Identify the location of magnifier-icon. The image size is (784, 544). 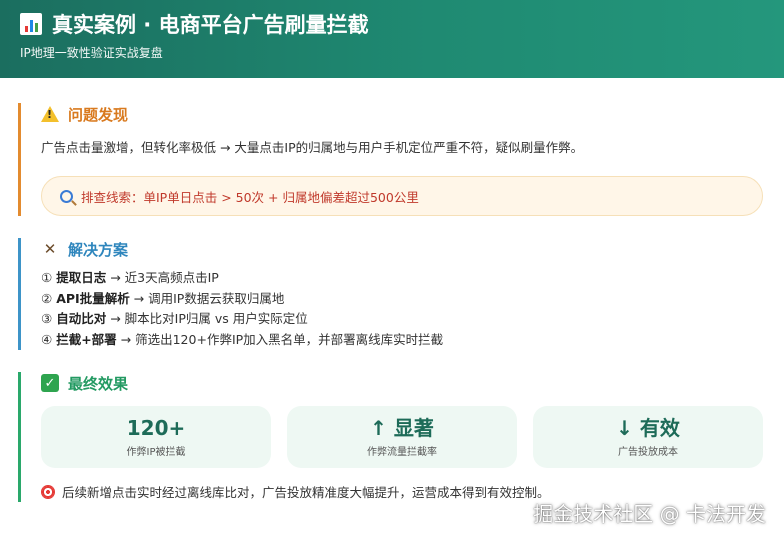
(66, 196).